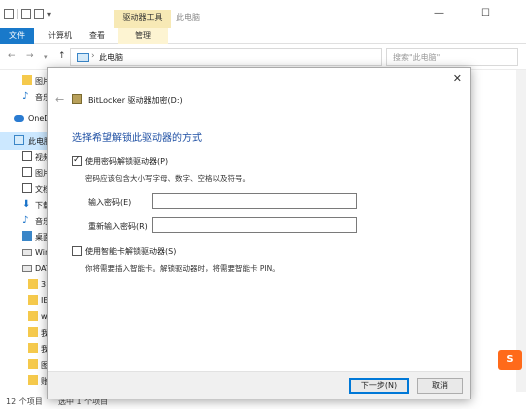 This screenshot has width=526, height=409. What do you see at coordinates (440, 386) in the screenshot?
I see `cancel-button: 取消` at bounding box center [440, 386].